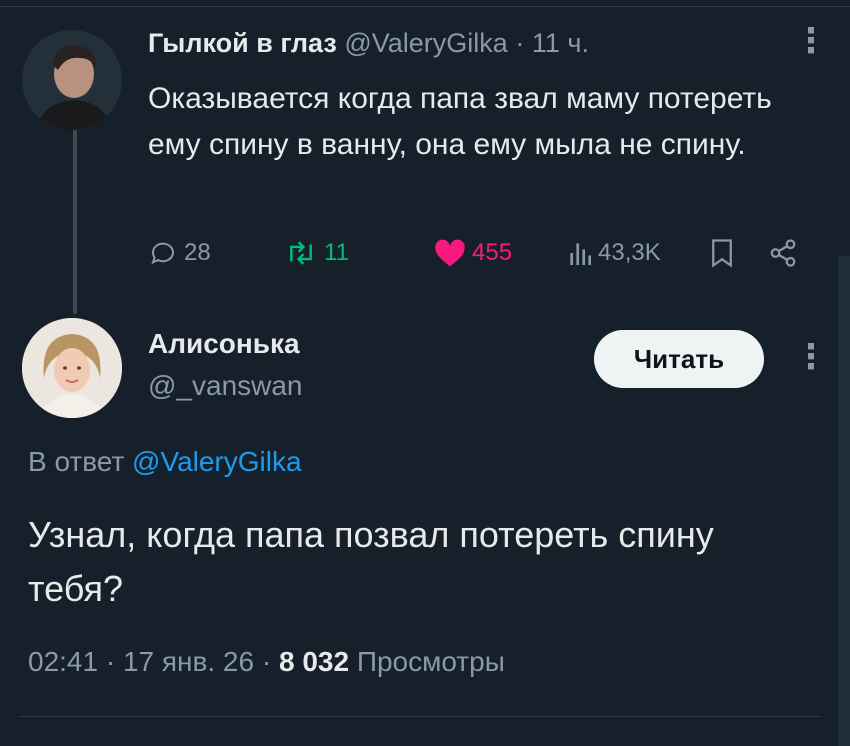 Image resolution: width=850 pixels, height=746 pixels. I want to click on author-name: Гылкой в глаз, so click(242, 43).